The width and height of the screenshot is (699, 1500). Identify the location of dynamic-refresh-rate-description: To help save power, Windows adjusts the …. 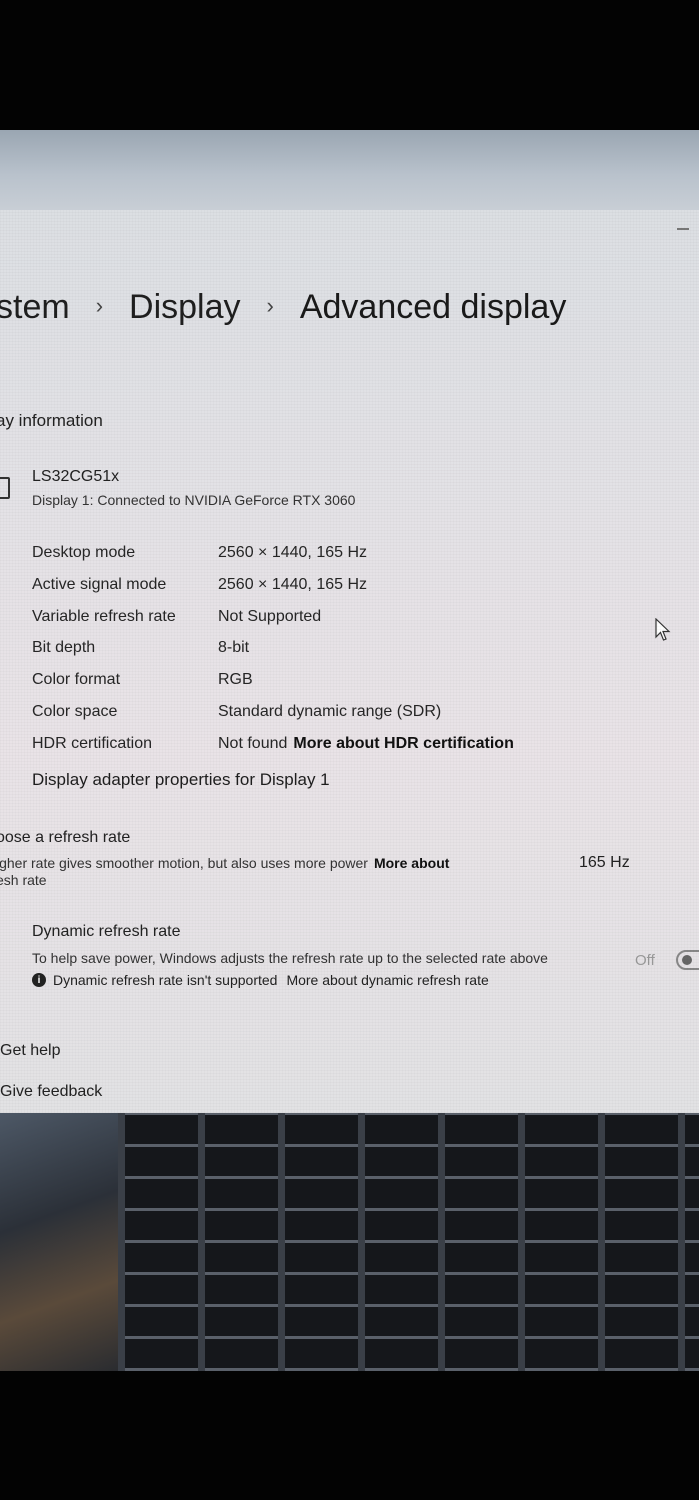
(290, 958).